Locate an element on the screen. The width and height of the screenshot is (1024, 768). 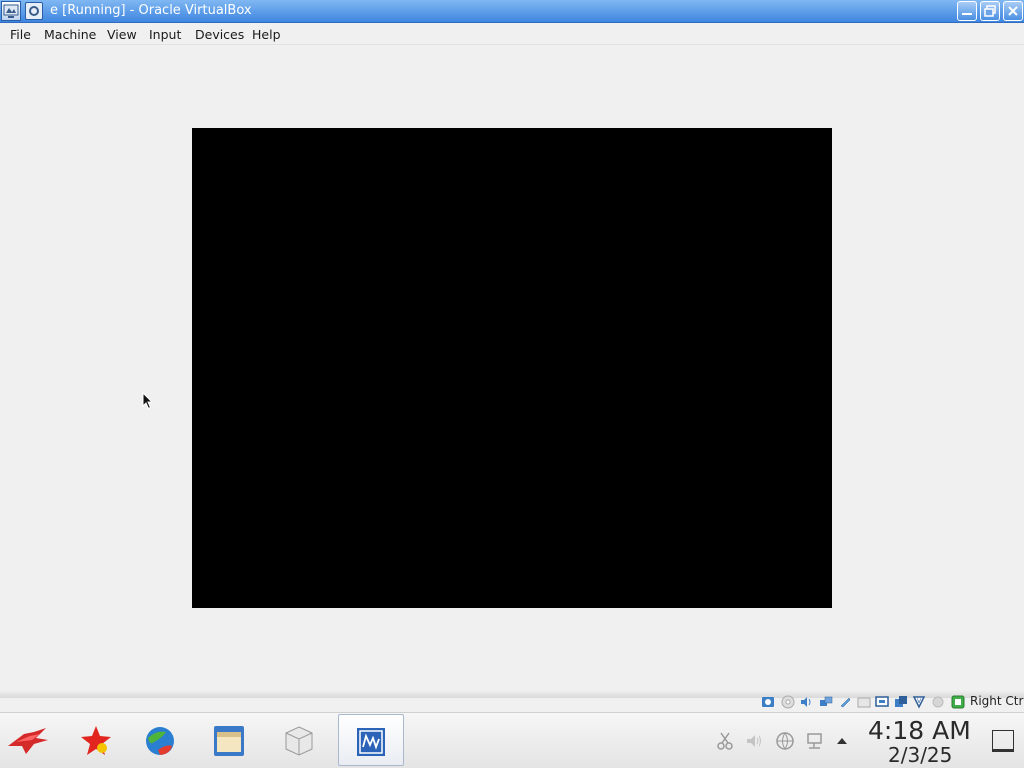
menu-input: Input is located at coordinates (165, 34).